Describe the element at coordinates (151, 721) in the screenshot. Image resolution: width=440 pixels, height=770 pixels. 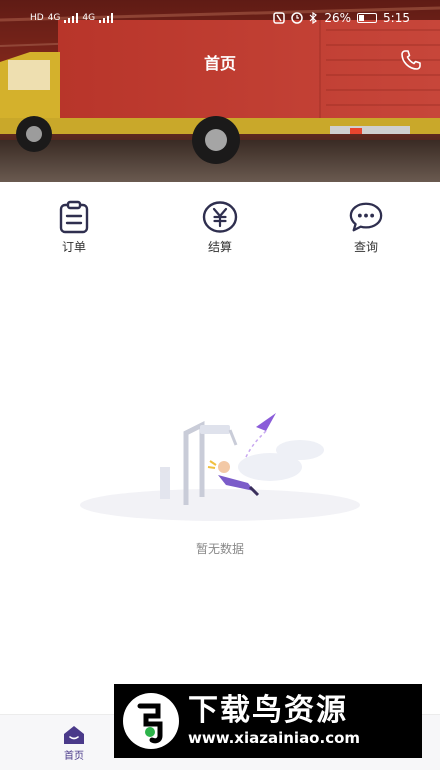
I see `bird-logo-icon` at that location.